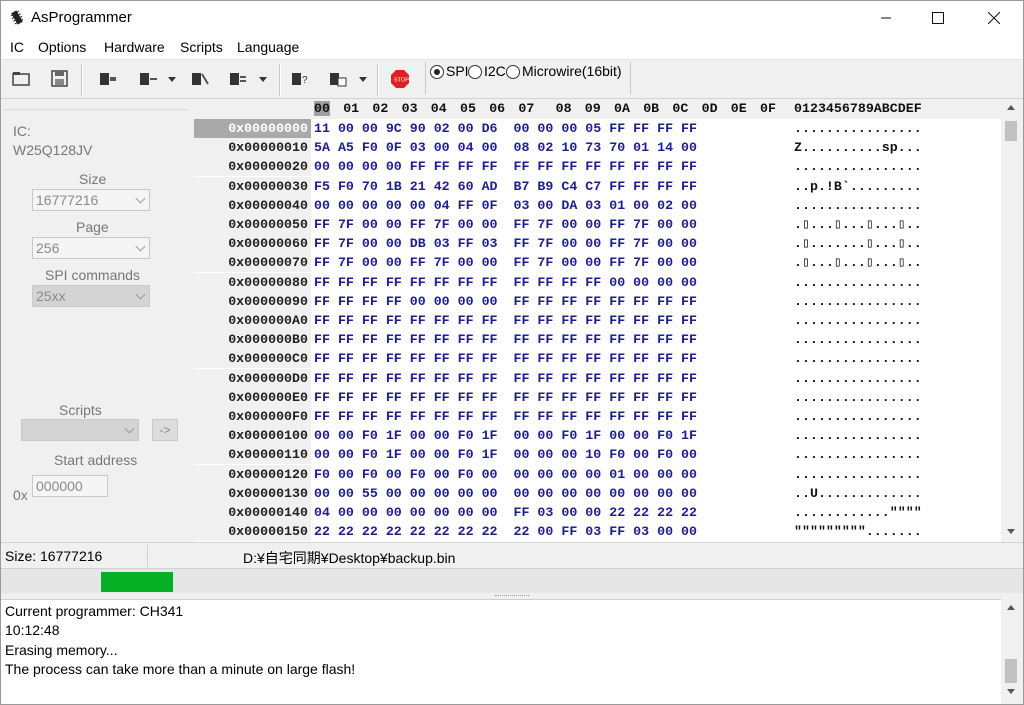  Describe the element at coordinates (80, 430) in the screenshot. I see `scripts-select` at that location.